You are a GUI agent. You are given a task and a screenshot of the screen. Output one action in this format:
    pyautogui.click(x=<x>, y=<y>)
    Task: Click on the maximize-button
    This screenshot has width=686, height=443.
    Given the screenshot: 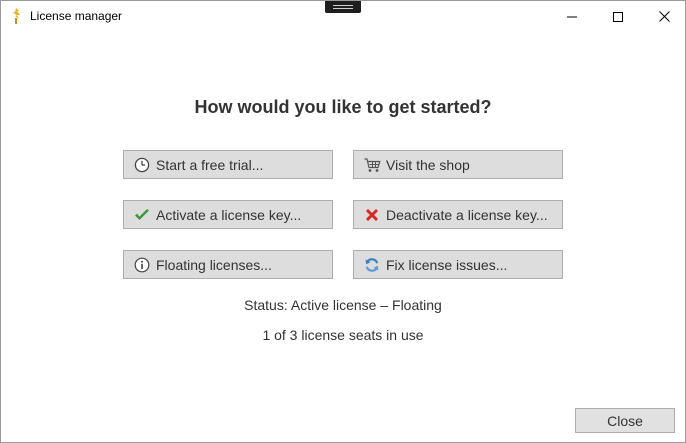 What is the action you would take?
    pyautogui.click(x=618, y=16)
    